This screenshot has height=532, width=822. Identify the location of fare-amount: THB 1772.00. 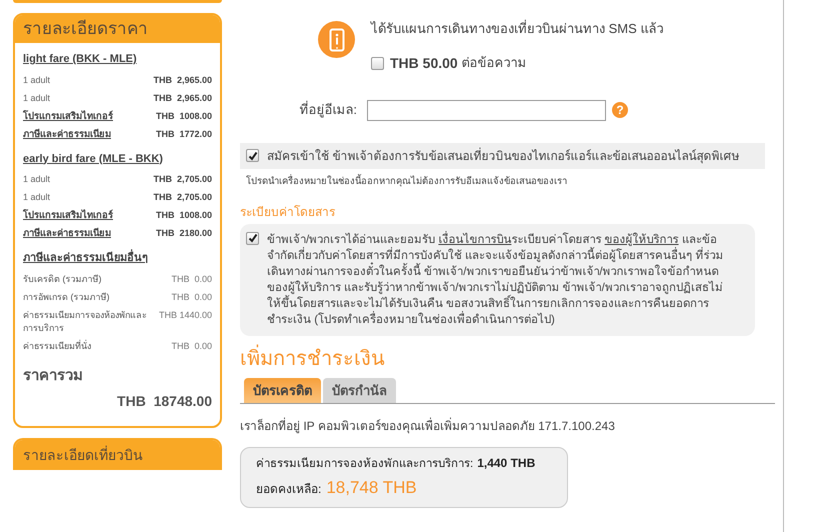
(184, 134).